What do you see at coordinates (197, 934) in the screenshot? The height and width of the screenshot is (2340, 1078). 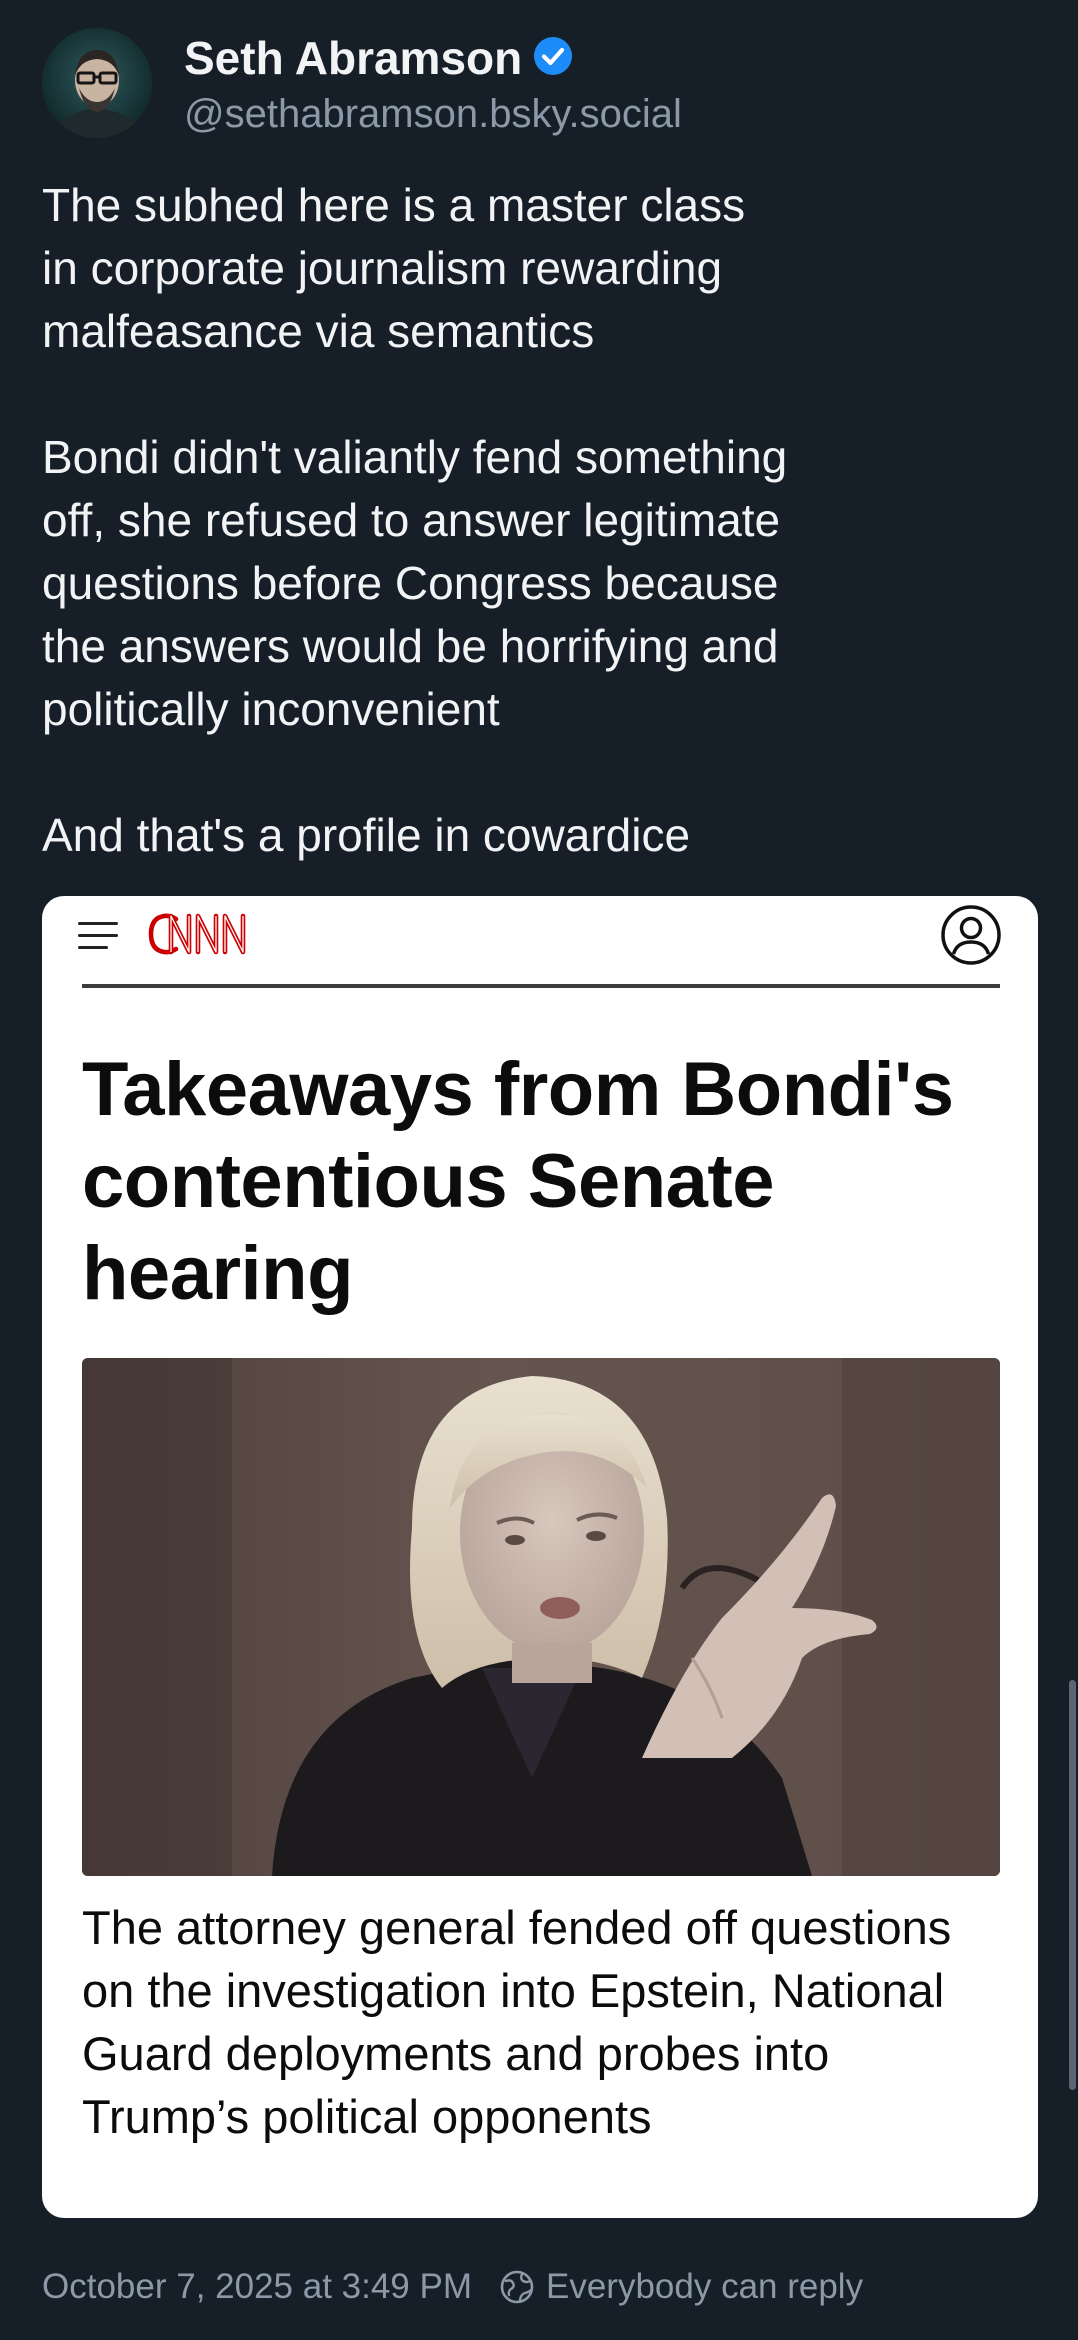 I see `cnn-logo` at bounding box center [197, 934].